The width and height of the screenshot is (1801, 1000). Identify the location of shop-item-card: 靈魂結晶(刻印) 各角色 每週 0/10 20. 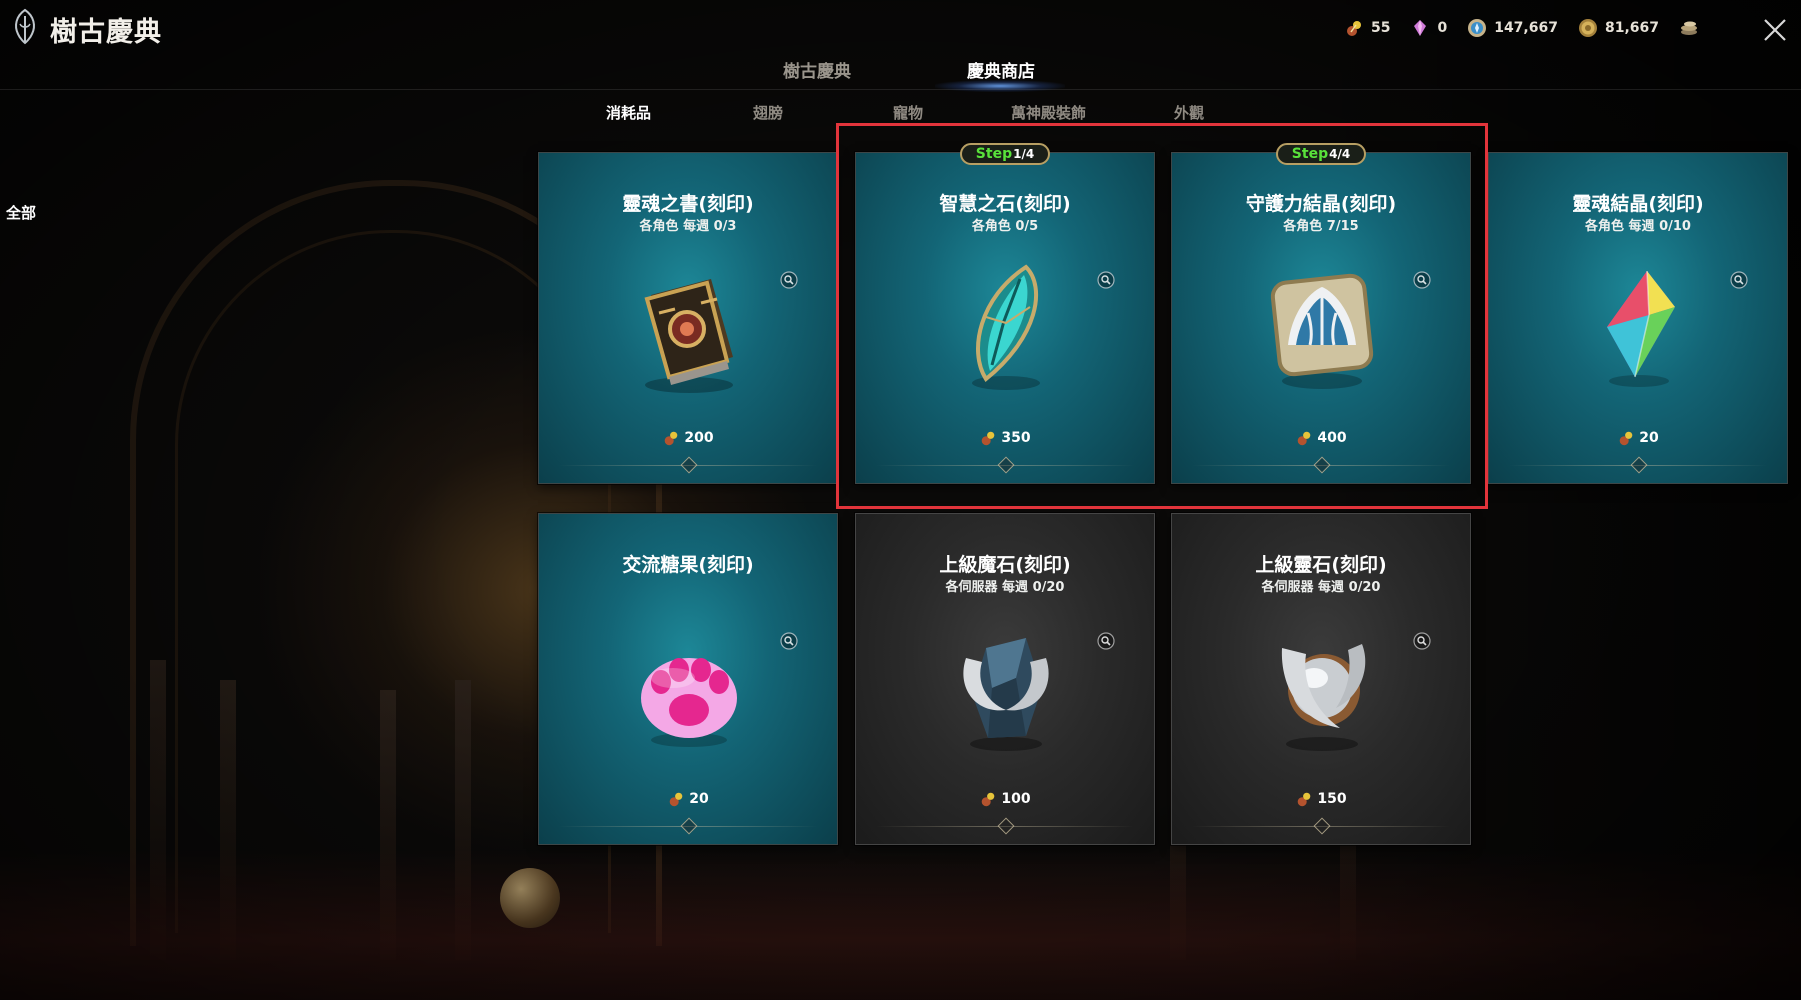
(1638, 318).